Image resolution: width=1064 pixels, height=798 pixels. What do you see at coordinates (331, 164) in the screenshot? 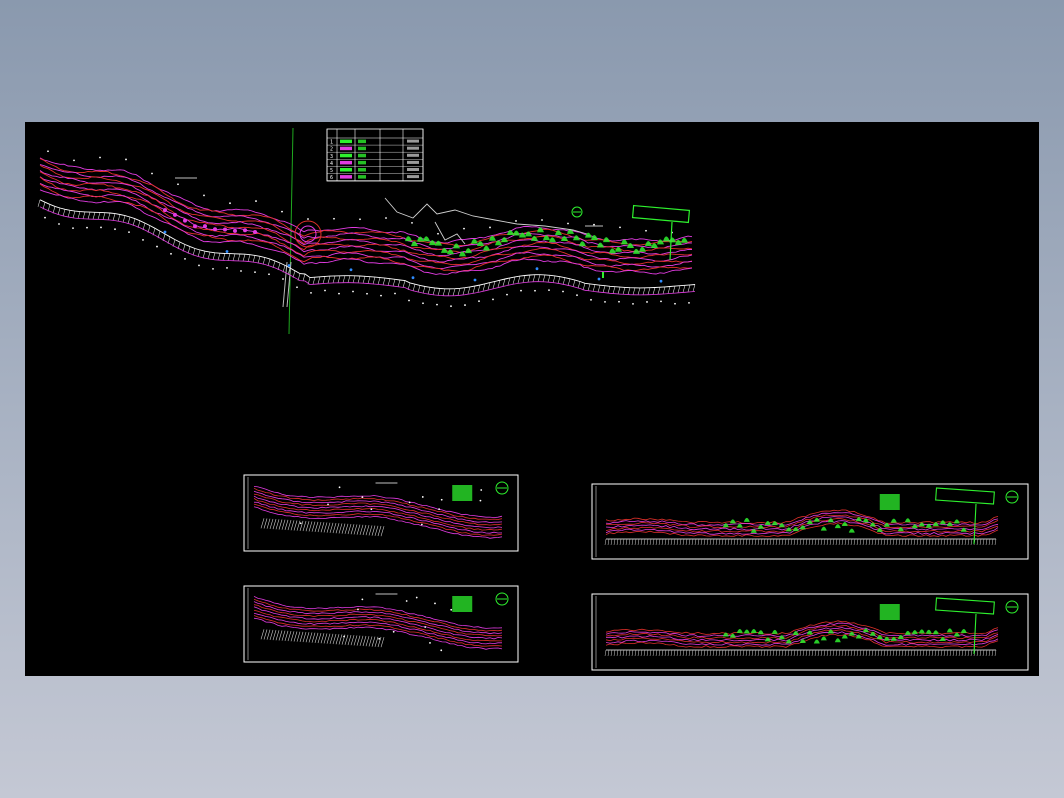
I see `legend-row-number: 4` at bounding box center [331, 164].